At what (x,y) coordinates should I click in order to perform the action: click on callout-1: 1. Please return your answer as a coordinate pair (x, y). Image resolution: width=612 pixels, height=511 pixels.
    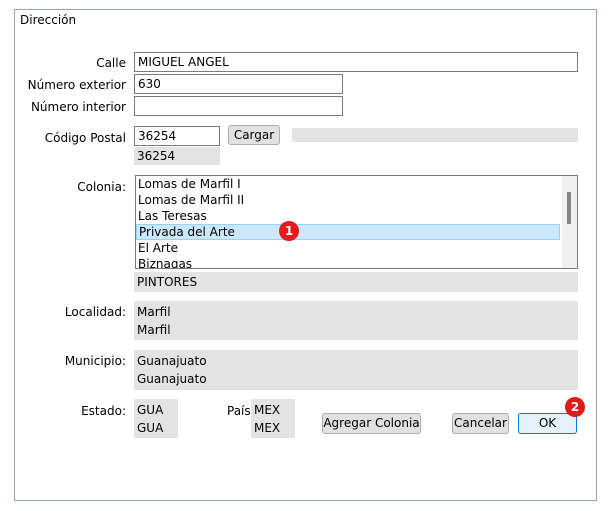
    Looking at the image, I should click on (289, 231).